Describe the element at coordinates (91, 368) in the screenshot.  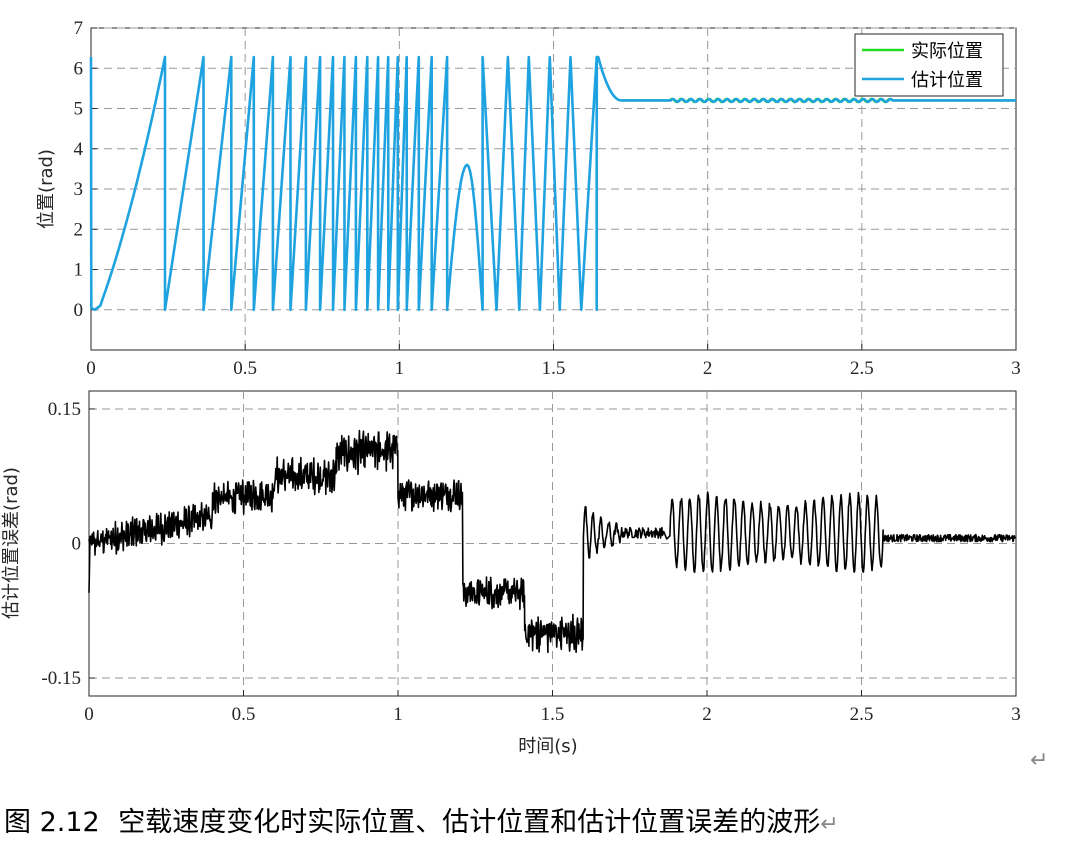
I see `position-x-tick-label: 0` at that location.